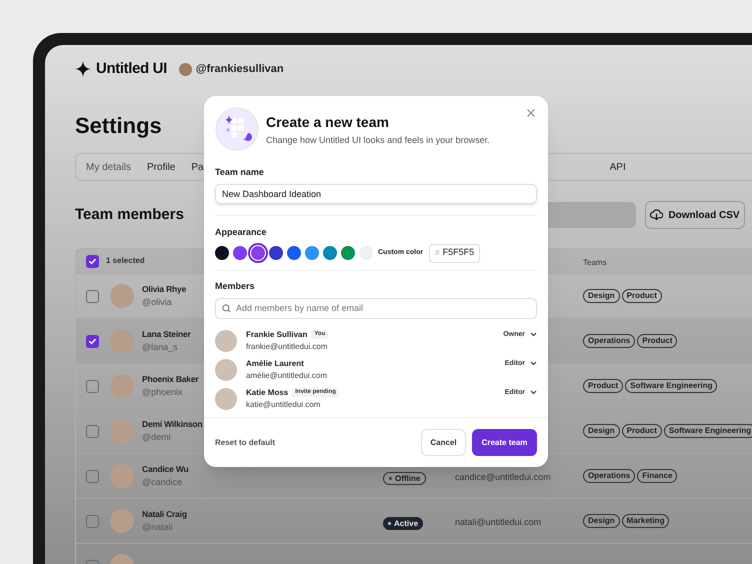 This screenshot has height=564, width=752. Describe the element at coordinates (328, 122) in the screenshot. I see `modal-title: Create a new team` at that location.